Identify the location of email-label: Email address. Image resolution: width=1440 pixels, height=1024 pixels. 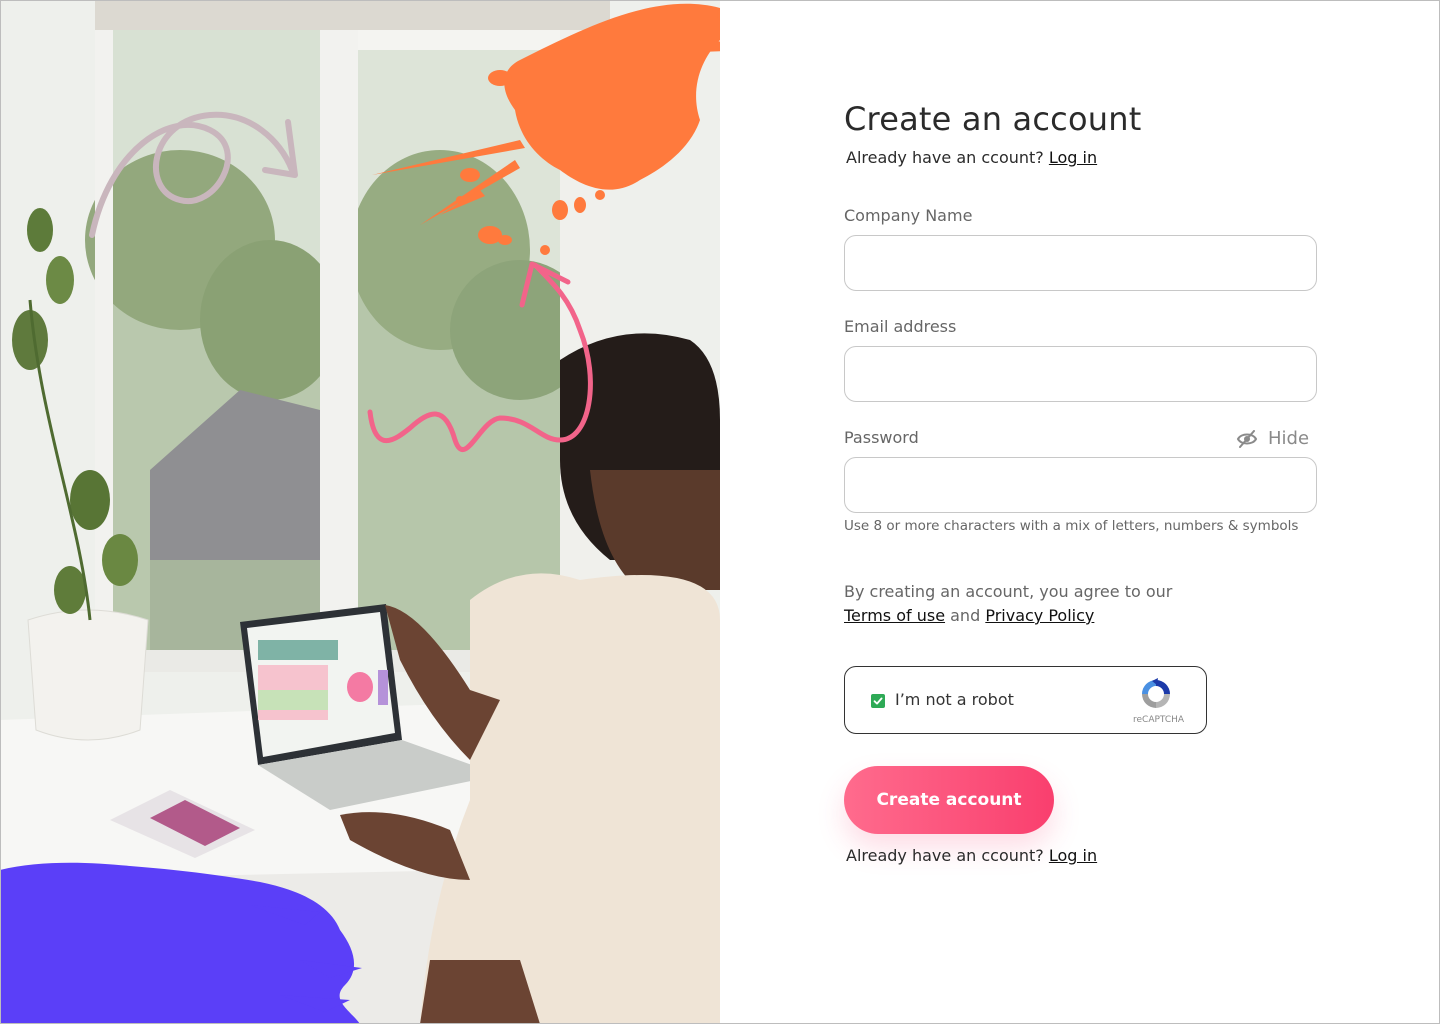
(900, 326).